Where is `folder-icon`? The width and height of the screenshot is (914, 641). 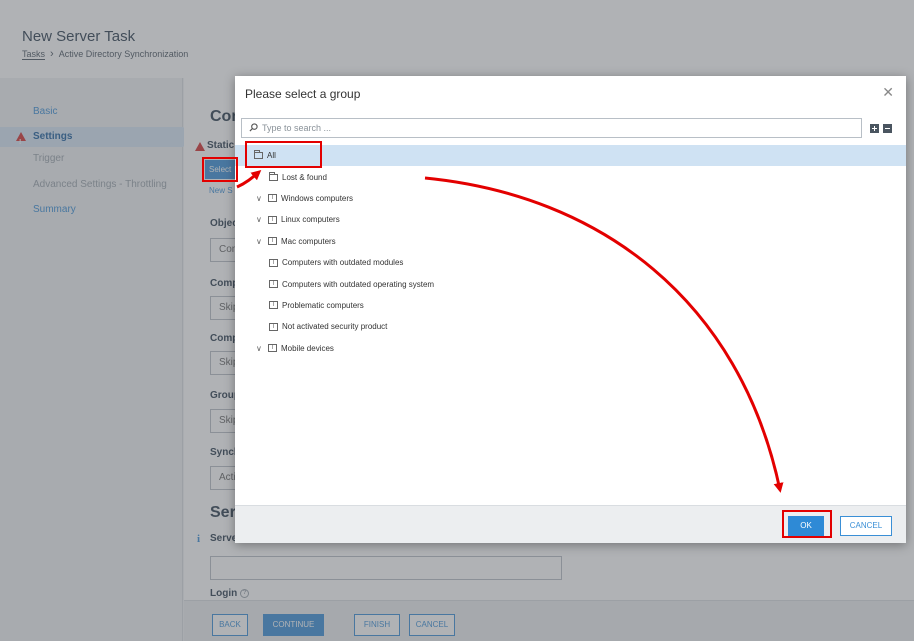 folder-icon is located at coordinates (273, 176).